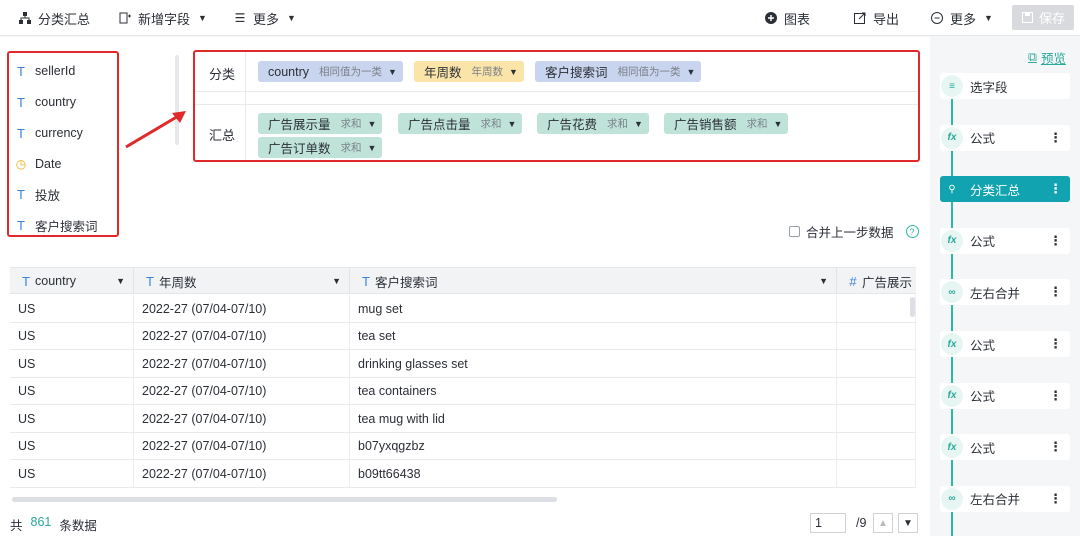  Describe the element at coordinates (37, 194) in the screenshot. I see `field-item-toufang: T 投放` at that location.